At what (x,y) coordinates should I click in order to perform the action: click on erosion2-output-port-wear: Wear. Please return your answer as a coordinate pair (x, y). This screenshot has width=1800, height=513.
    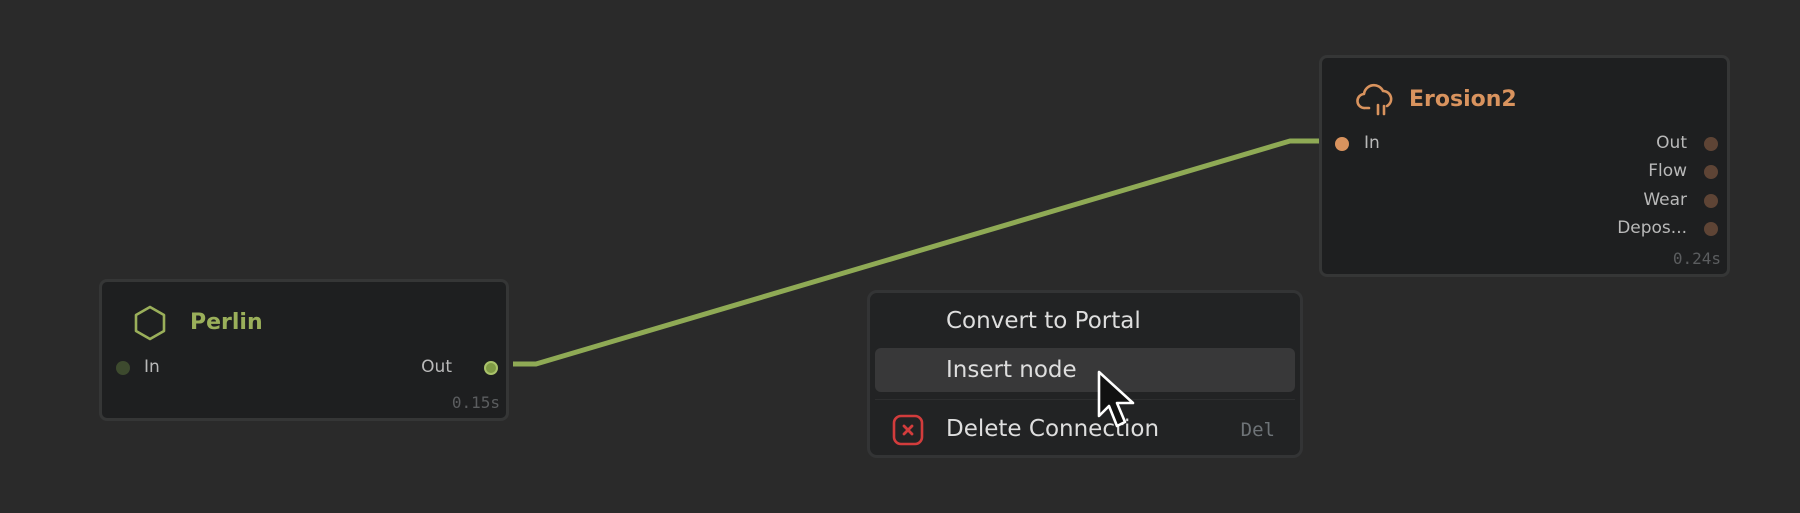
    Looking at the image, I should click on (1627, 201).